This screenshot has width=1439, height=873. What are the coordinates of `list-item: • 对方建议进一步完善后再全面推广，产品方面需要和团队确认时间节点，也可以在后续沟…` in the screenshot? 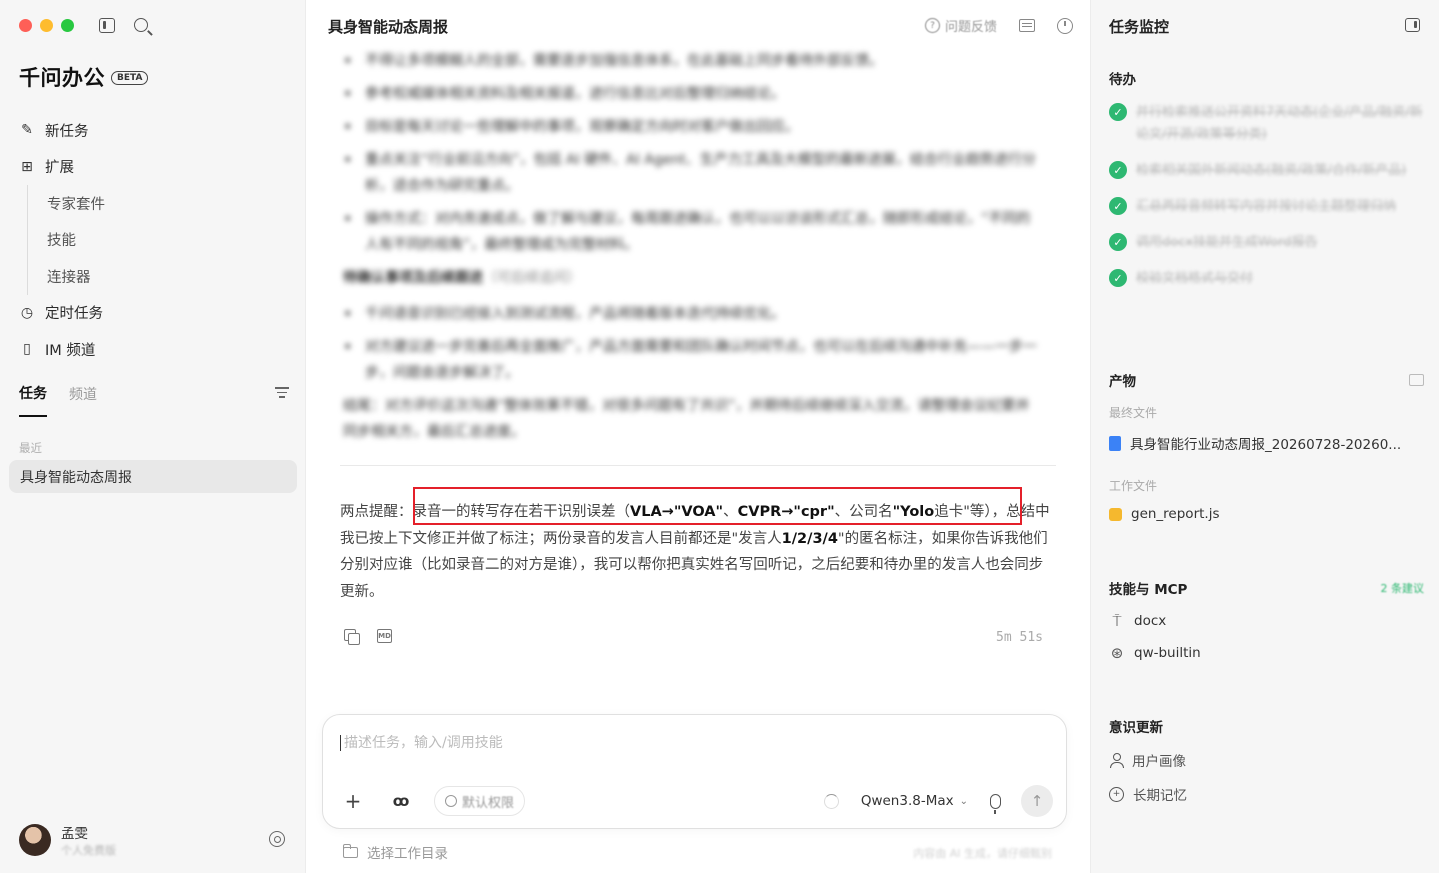 It's located at (690, 359).